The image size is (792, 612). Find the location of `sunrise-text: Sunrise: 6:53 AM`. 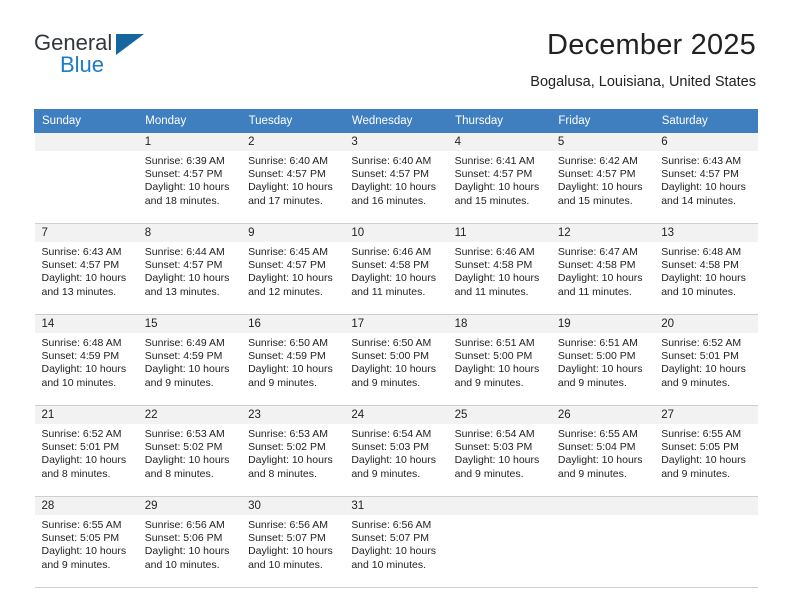

sunrise-text: Sunrise: 6:53 AM is located at coordinates (288, 434).